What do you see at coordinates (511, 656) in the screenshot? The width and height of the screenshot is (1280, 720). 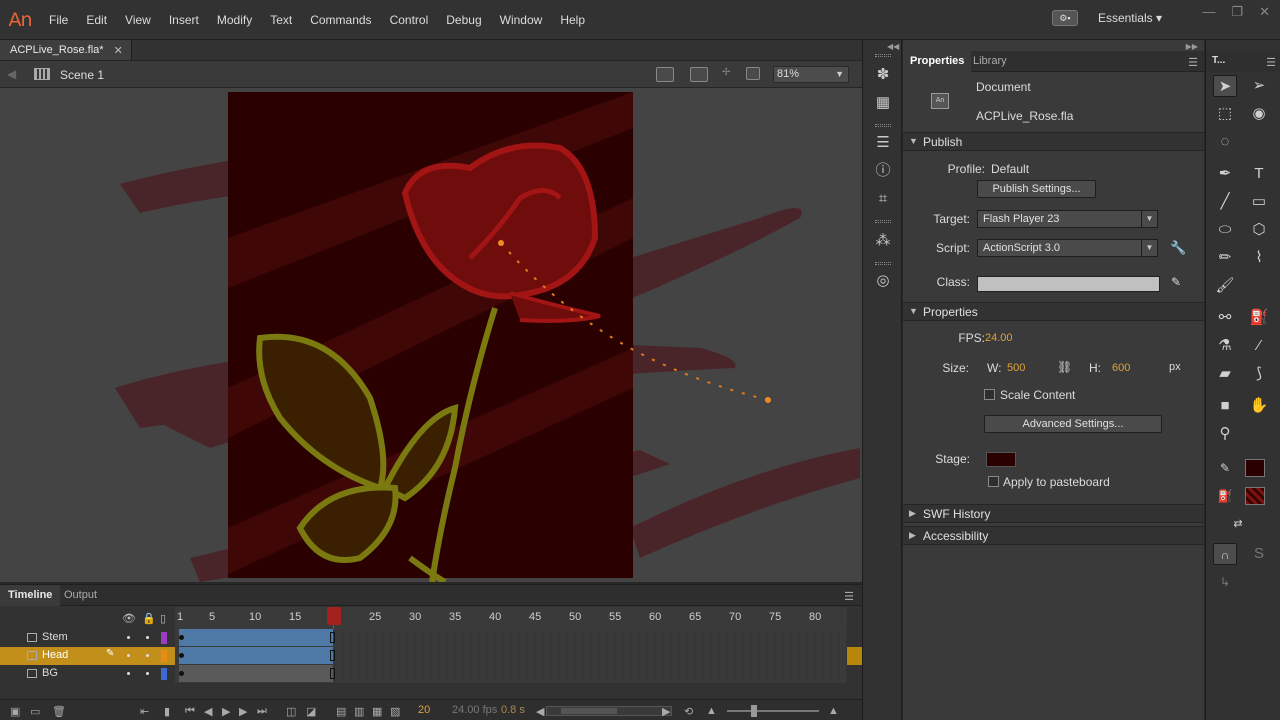 I see `layer-frames` at bounding box center [511, 656].